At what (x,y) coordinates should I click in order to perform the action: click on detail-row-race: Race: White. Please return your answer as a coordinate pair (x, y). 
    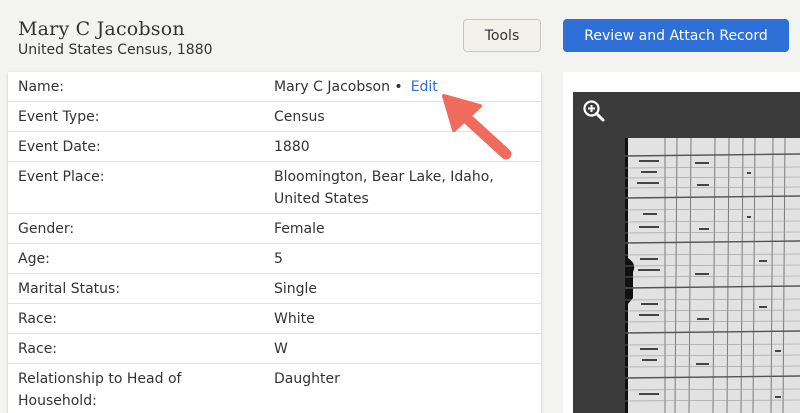
    Looking at the image, I should click on (274, 319).